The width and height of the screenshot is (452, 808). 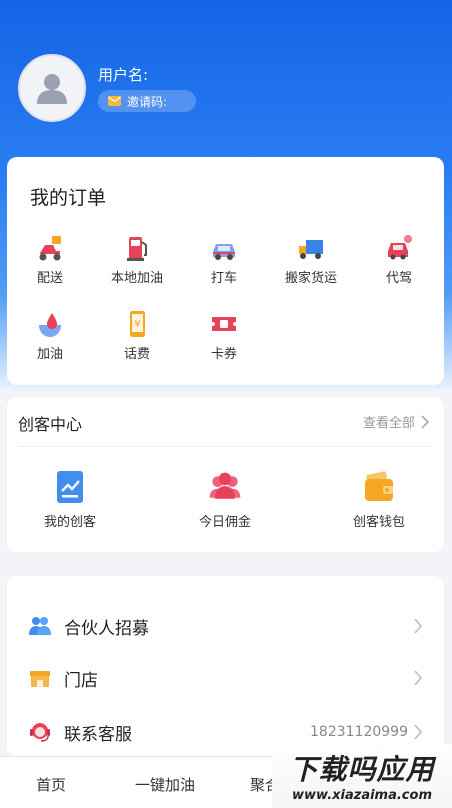 What do you see at coordinates (40, 679) in the screenshot?
I see `store-icon` at bounding box center [40, 679].